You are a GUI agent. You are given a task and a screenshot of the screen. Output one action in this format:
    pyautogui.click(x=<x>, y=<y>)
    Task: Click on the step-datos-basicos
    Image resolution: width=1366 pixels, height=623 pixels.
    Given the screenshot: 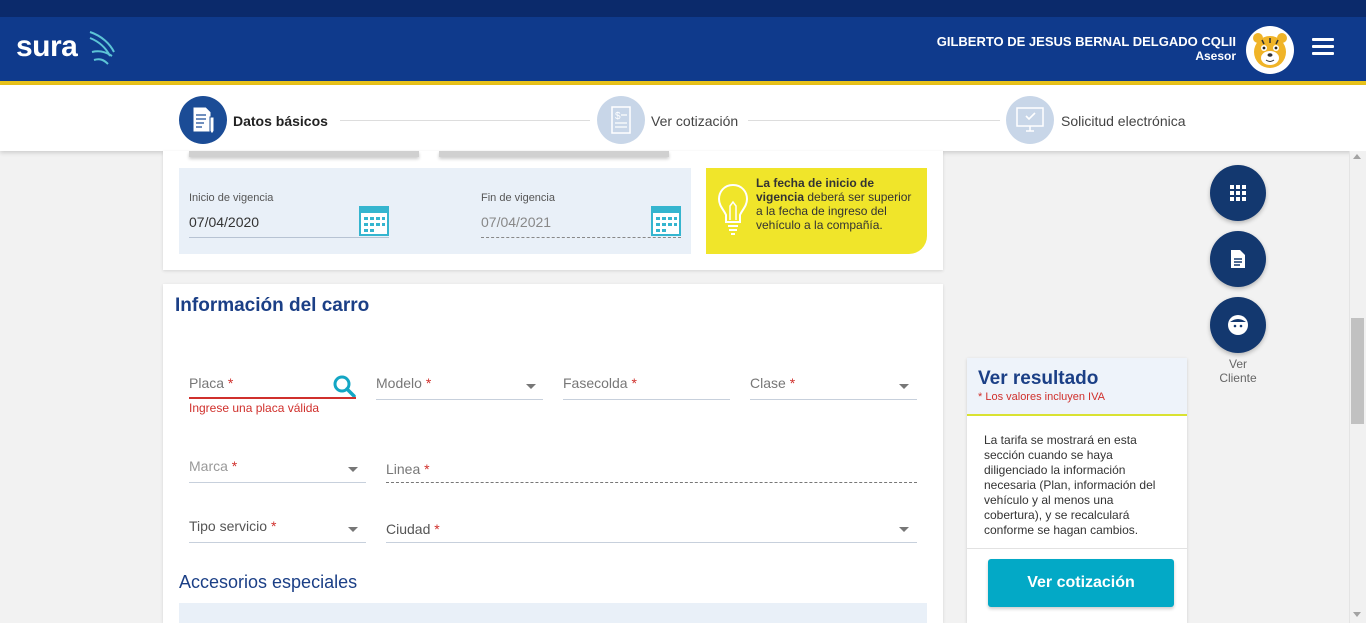 What is the action you would take?
    pyautogui.click(x=203, y=120)
    